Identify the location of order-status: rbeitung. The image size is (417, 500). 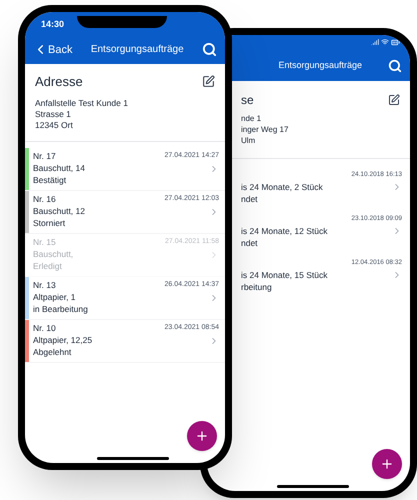
(257, 287).